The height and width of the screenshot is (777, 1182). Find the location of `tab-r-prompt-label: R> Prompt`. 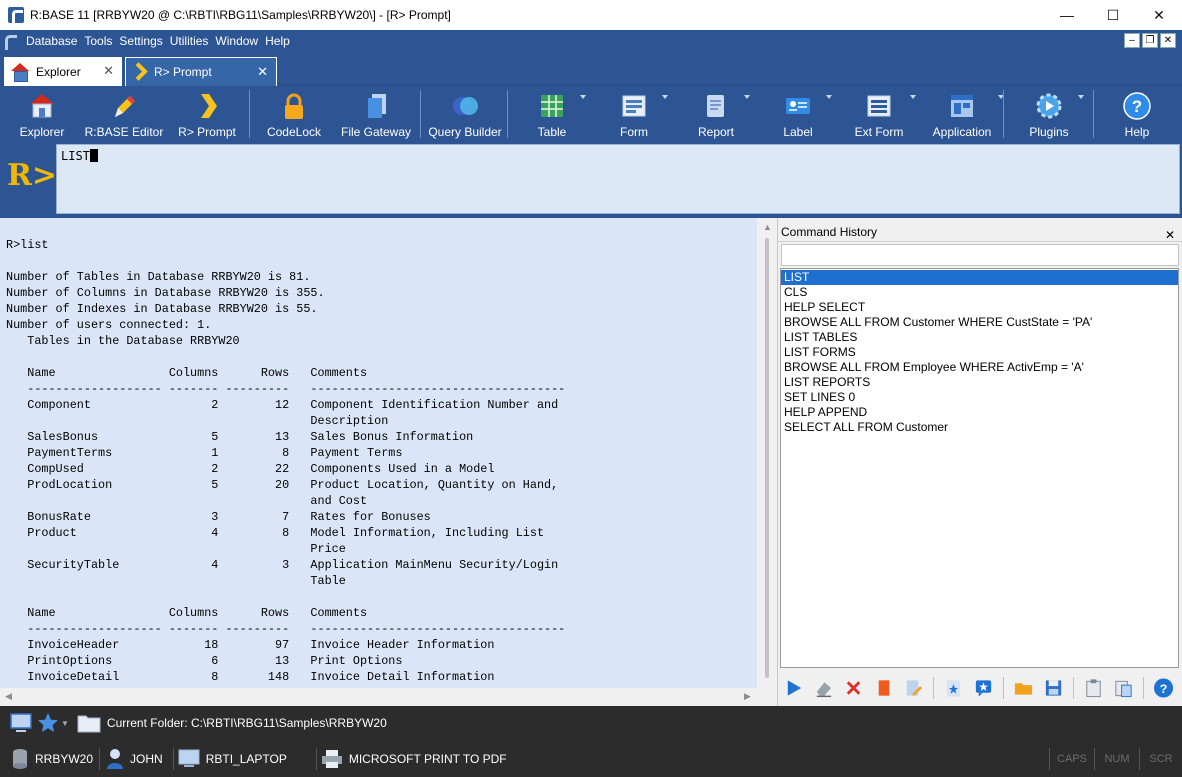

tab-r-prompt-label: R> Prompt is located at coordinates (183, 72).